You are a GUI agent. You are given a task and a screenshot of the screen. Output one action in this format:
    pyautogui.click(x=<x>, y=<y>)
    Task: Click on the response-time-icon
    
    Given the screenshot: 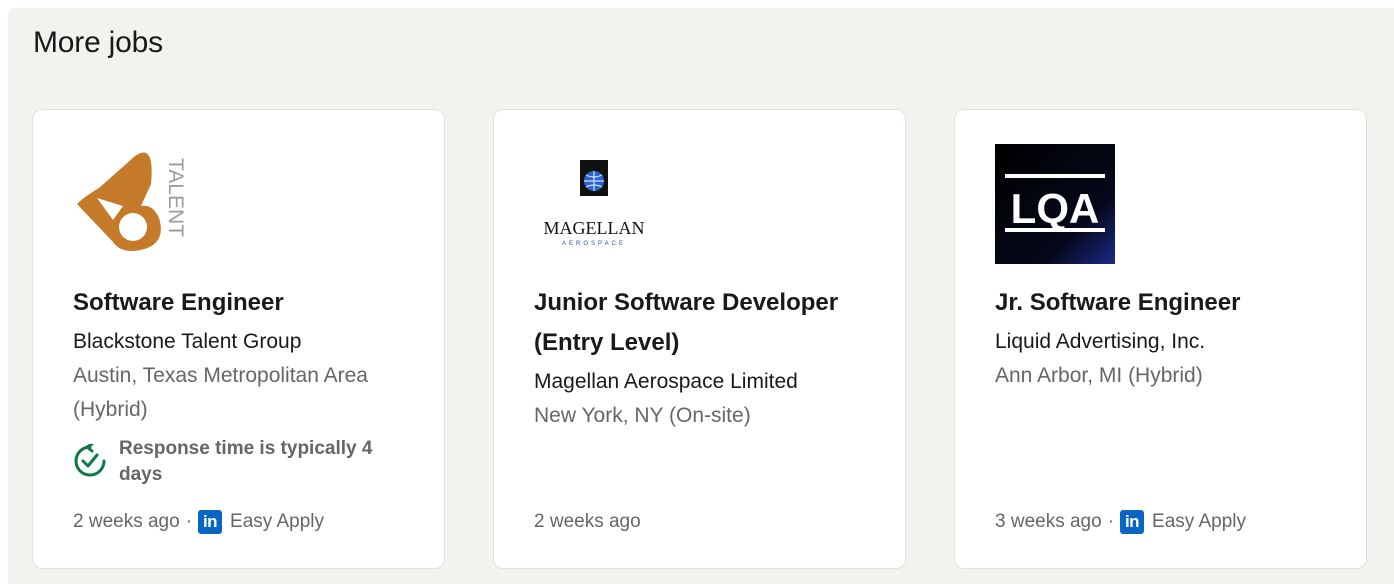 What is the action you would take?
    pyautogui.click(x=90, y=460)
    